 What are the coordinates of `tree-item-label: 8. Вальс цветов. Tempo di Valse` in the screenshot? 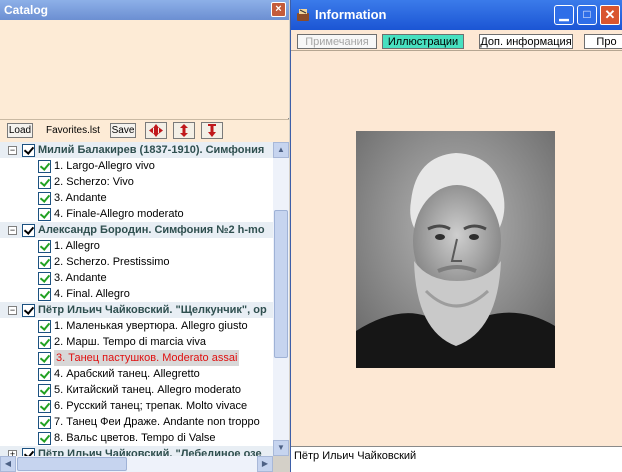 It's located at (135, 438).